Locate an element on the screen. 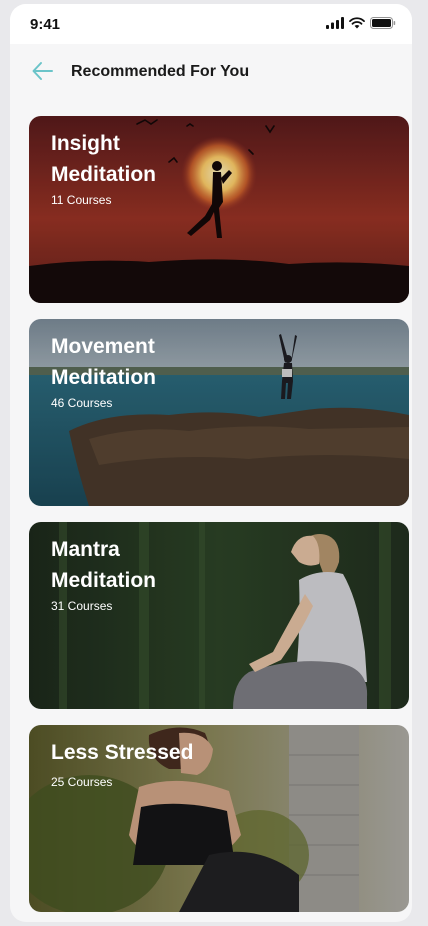 This screenshot has width=428, height=926. card-title: Insight Meditation is located at coordinates (103, 159).